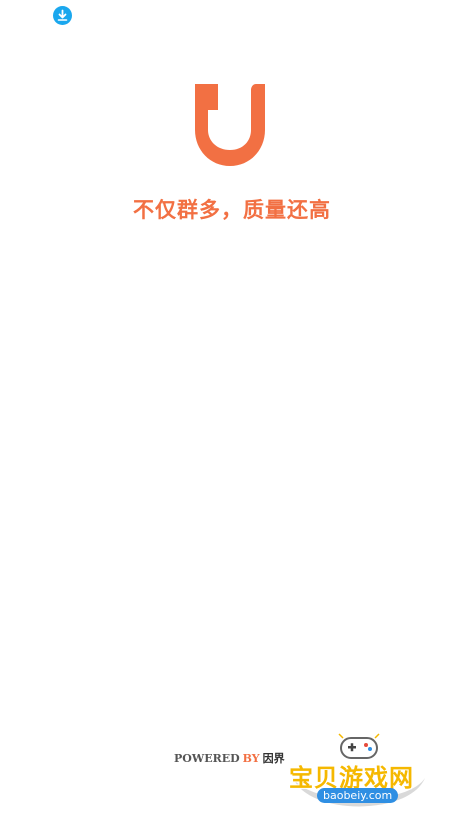 This screenshot has width=464, height=825. What do you see at coordinates (362, 776) in the screenshot?
I see `watermark-logo: 宝贝游戏网 baobeiy.com` at bounding box center [362, 776].